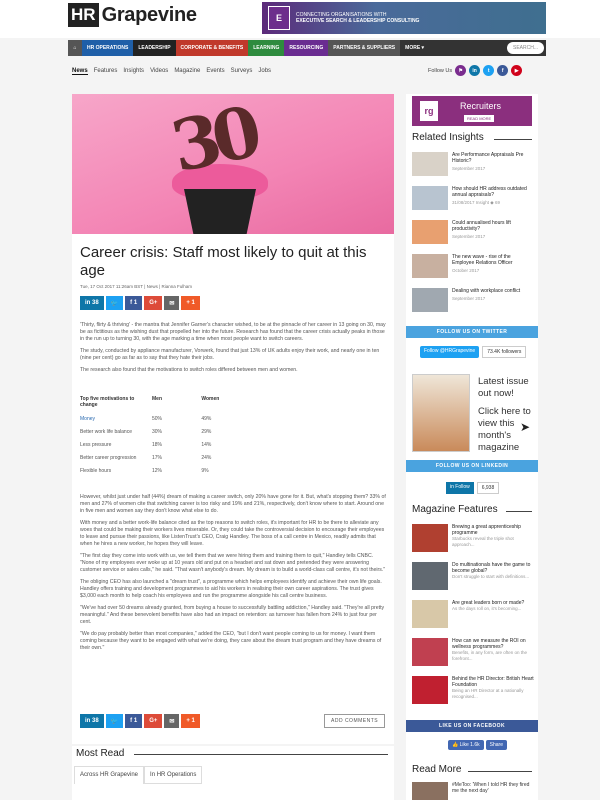 The width and height of the screenshot is (600, 800). What do you see at coordinates (466, 745) in the screenshot?
I see `facebook-like-button: 👍 Like 1.6k` at bounding box center [466, 745].